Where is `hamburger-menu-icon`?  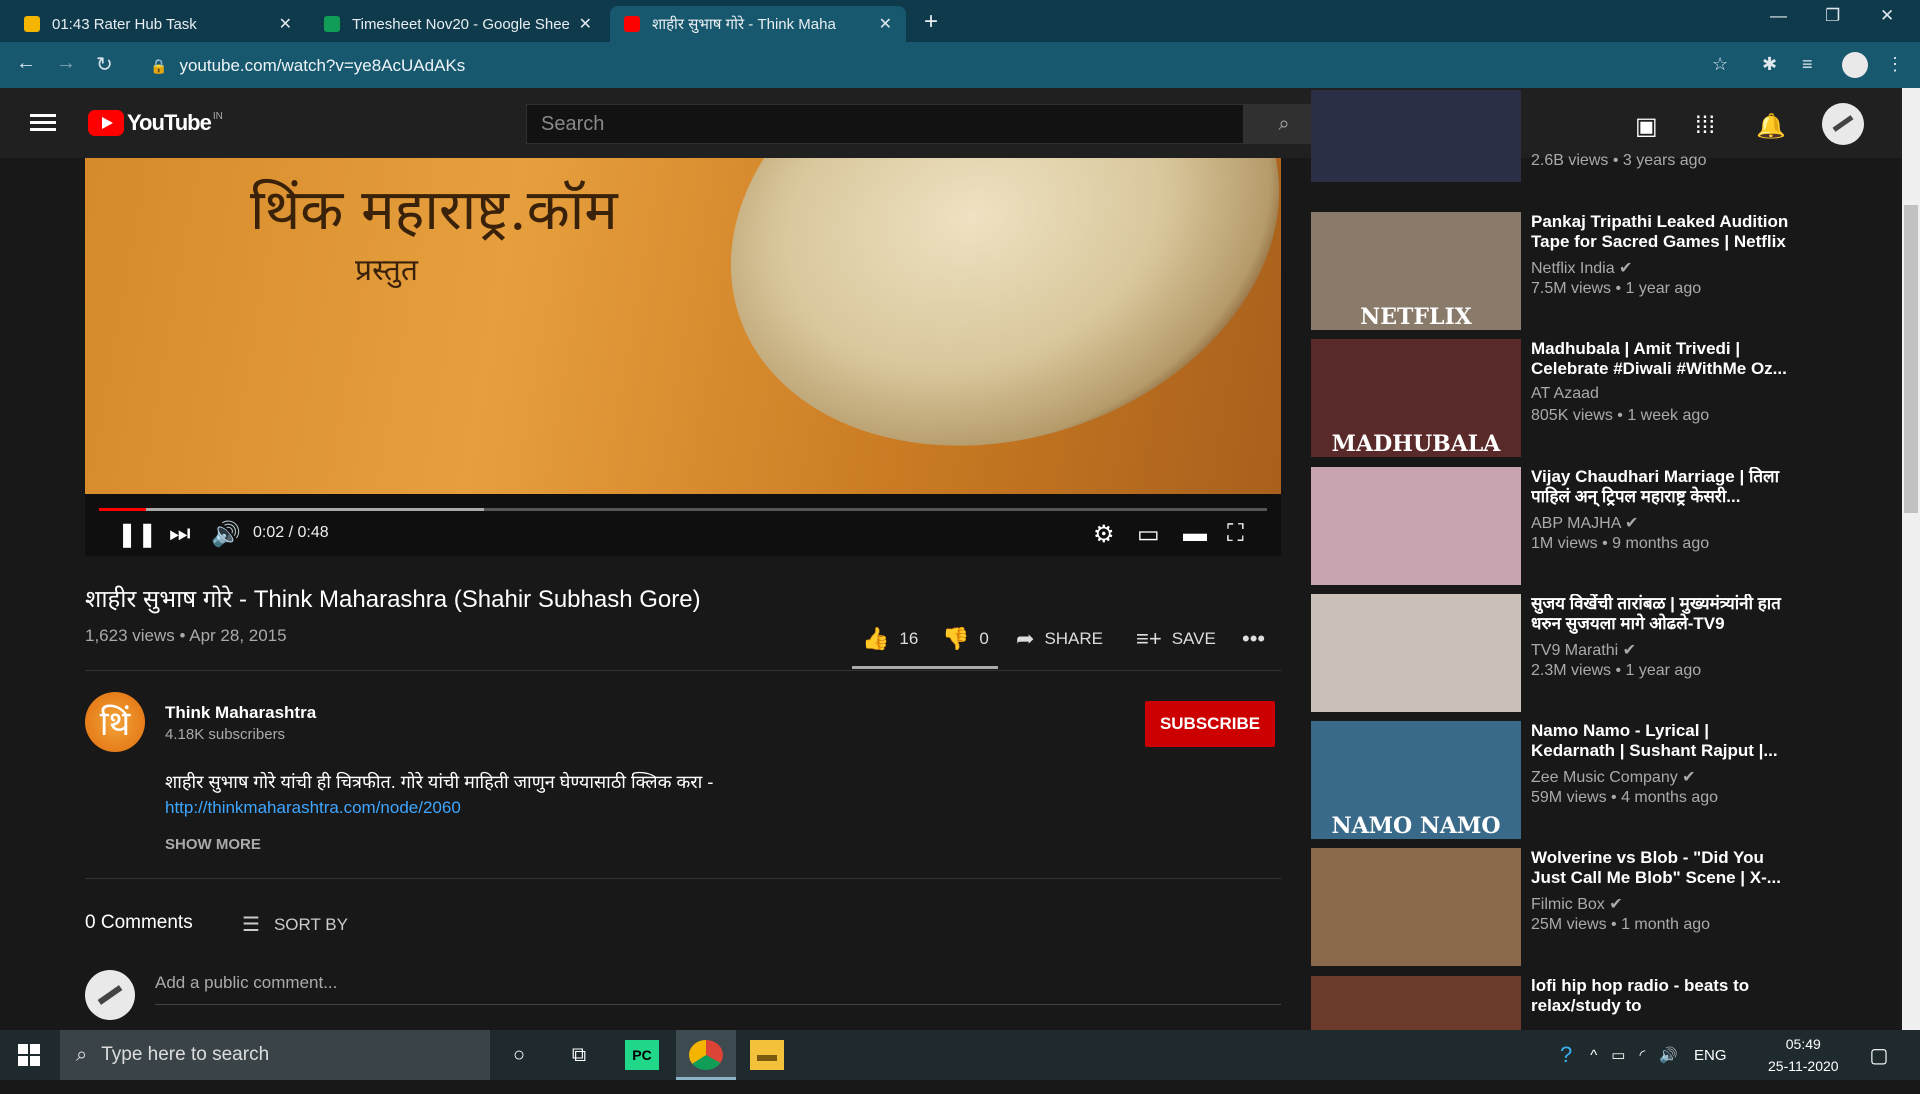
hamburger-menu-icon is located at coordinates (43, 123).